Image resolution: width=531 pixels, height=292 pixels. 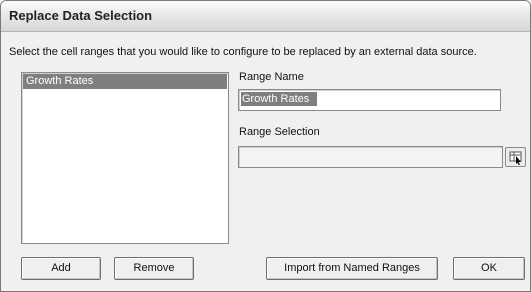 What do you see at coordinates (352, 268) in the screenshot?
I see `import-named-ranges-button: Import from Named Ranges` at bounding box center [352, 268].